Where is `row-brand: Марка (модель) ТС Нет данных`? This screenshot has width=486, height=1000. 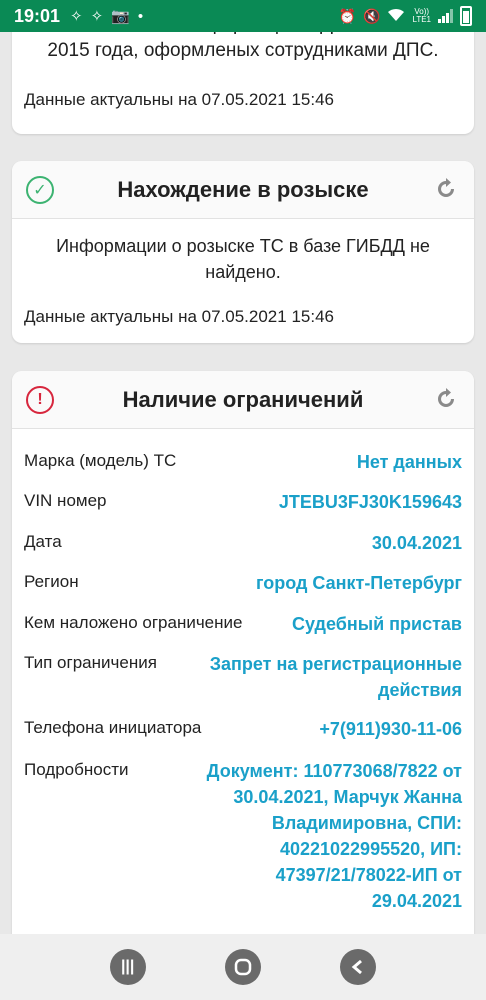
row-brand: Марка (модель) ТС Нет данных is located at coordinates (243, 469).